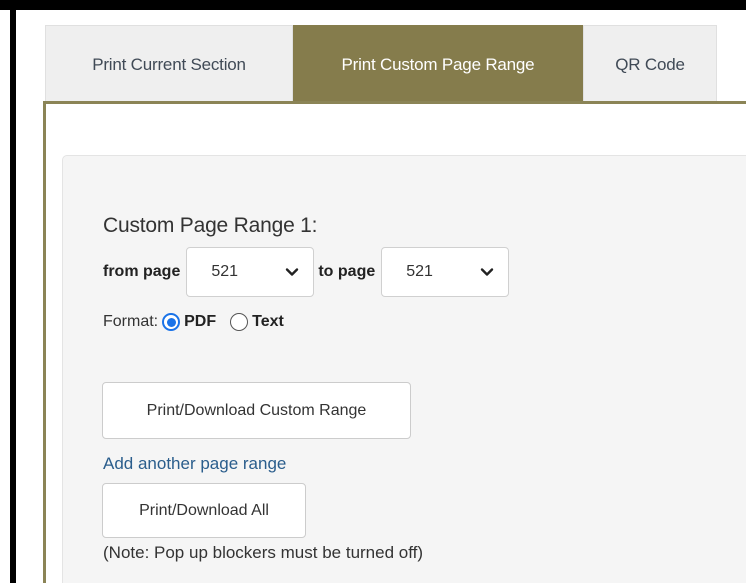 This screenshot has height=583, width=746. I want to click on format-label: Format:, so click(131, 321).